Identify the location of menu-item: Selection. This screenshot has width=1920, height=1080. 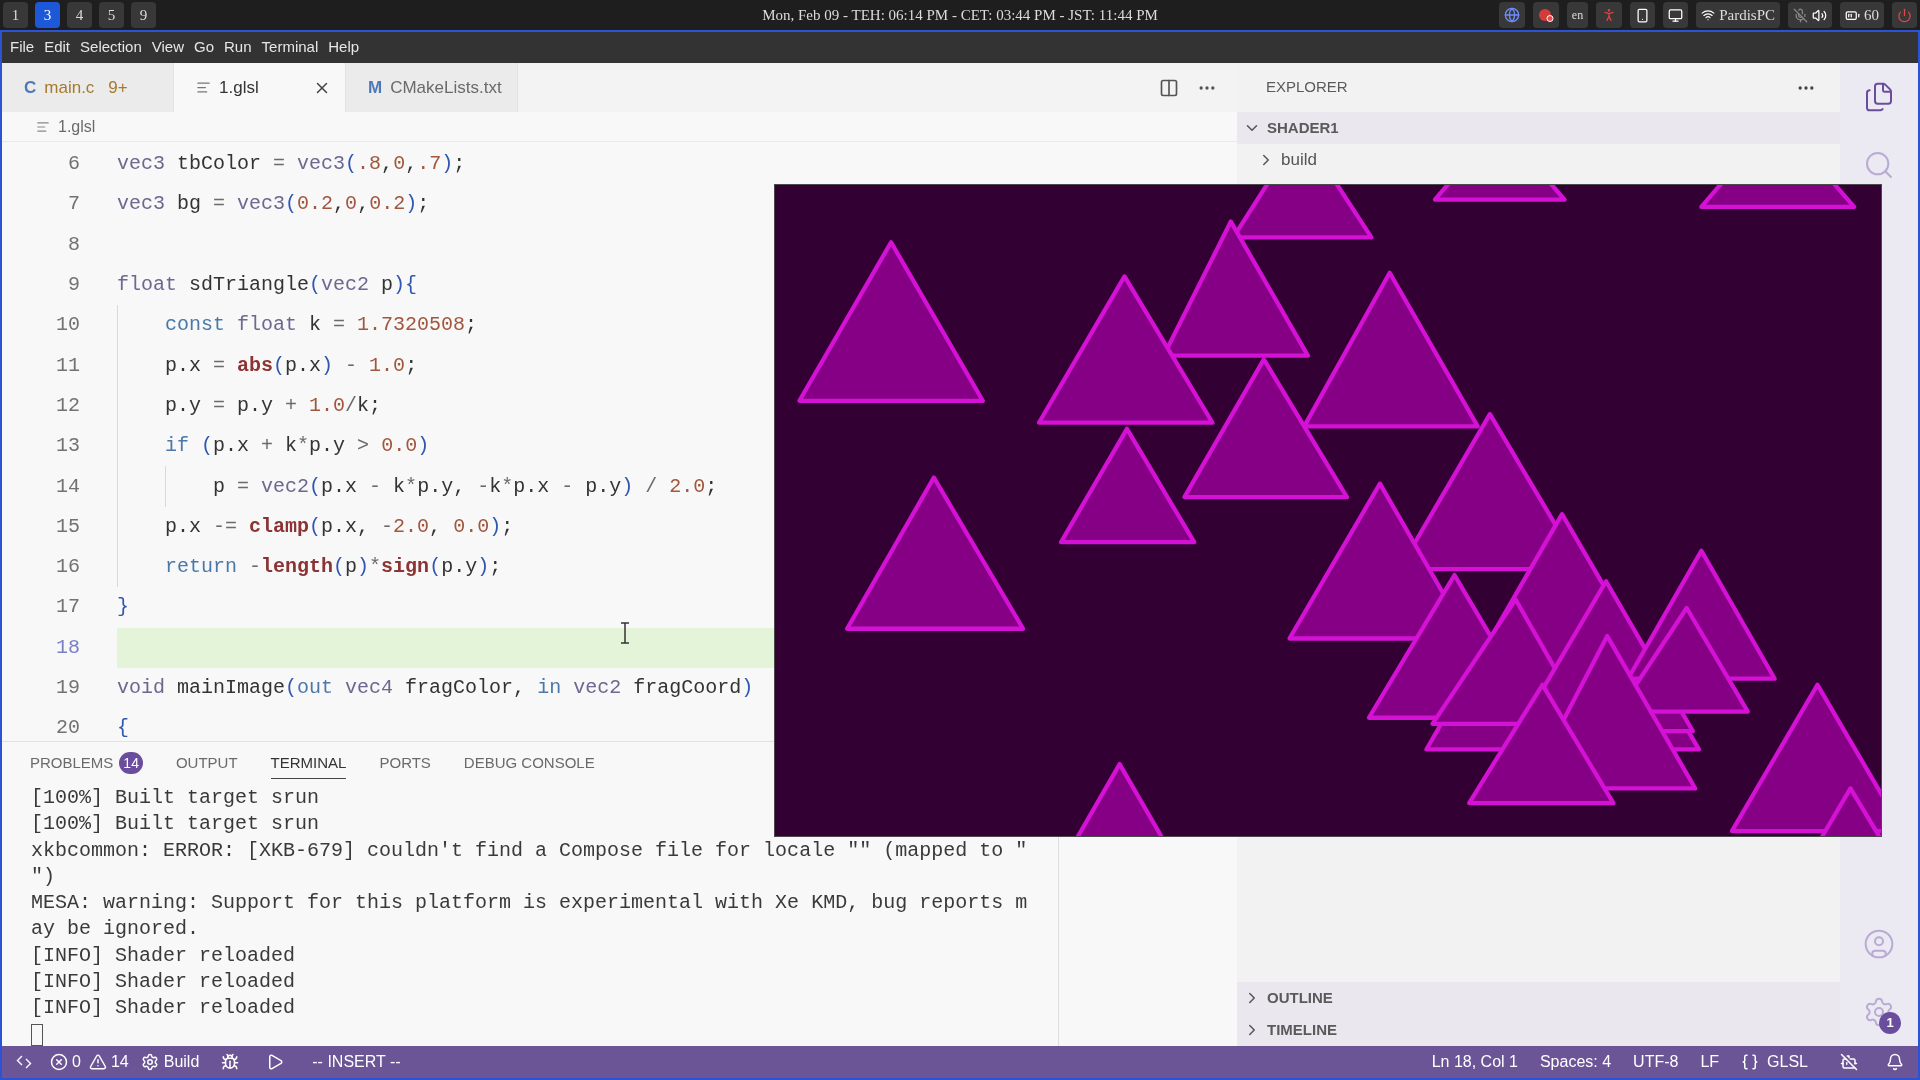
(111, 47).